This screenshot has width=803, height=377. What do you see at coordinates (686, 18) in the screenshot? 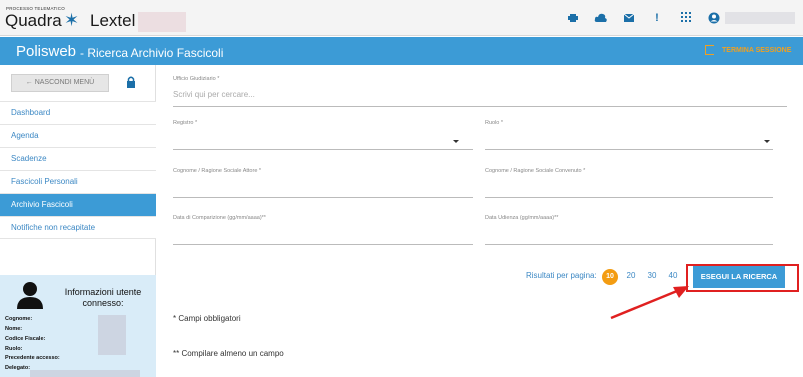
I see `apps-grid-icon` at bounding box center [686, 18].